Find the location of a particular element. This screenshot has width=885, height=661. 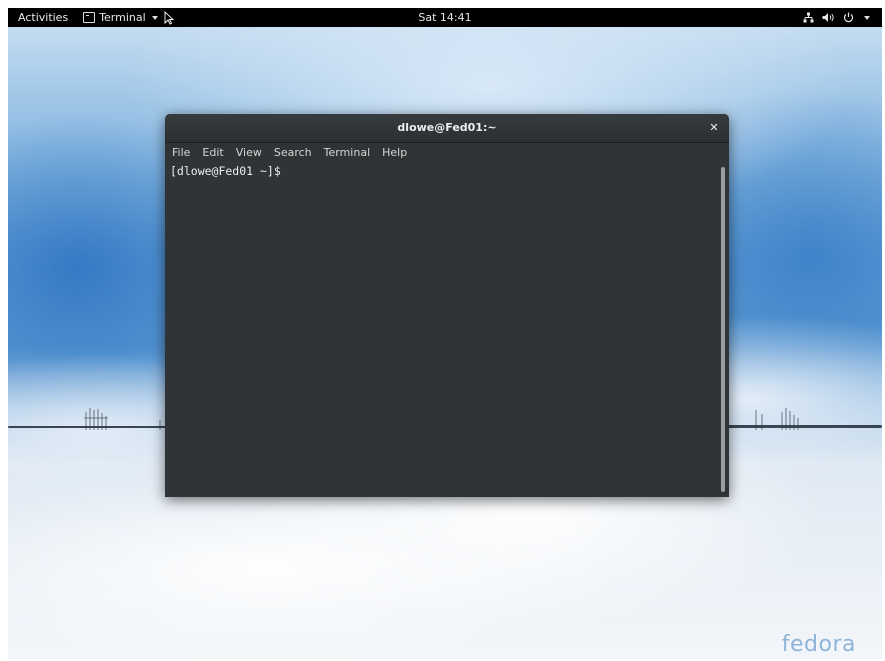

menu-help: Help is located at coordinates (394, 152).